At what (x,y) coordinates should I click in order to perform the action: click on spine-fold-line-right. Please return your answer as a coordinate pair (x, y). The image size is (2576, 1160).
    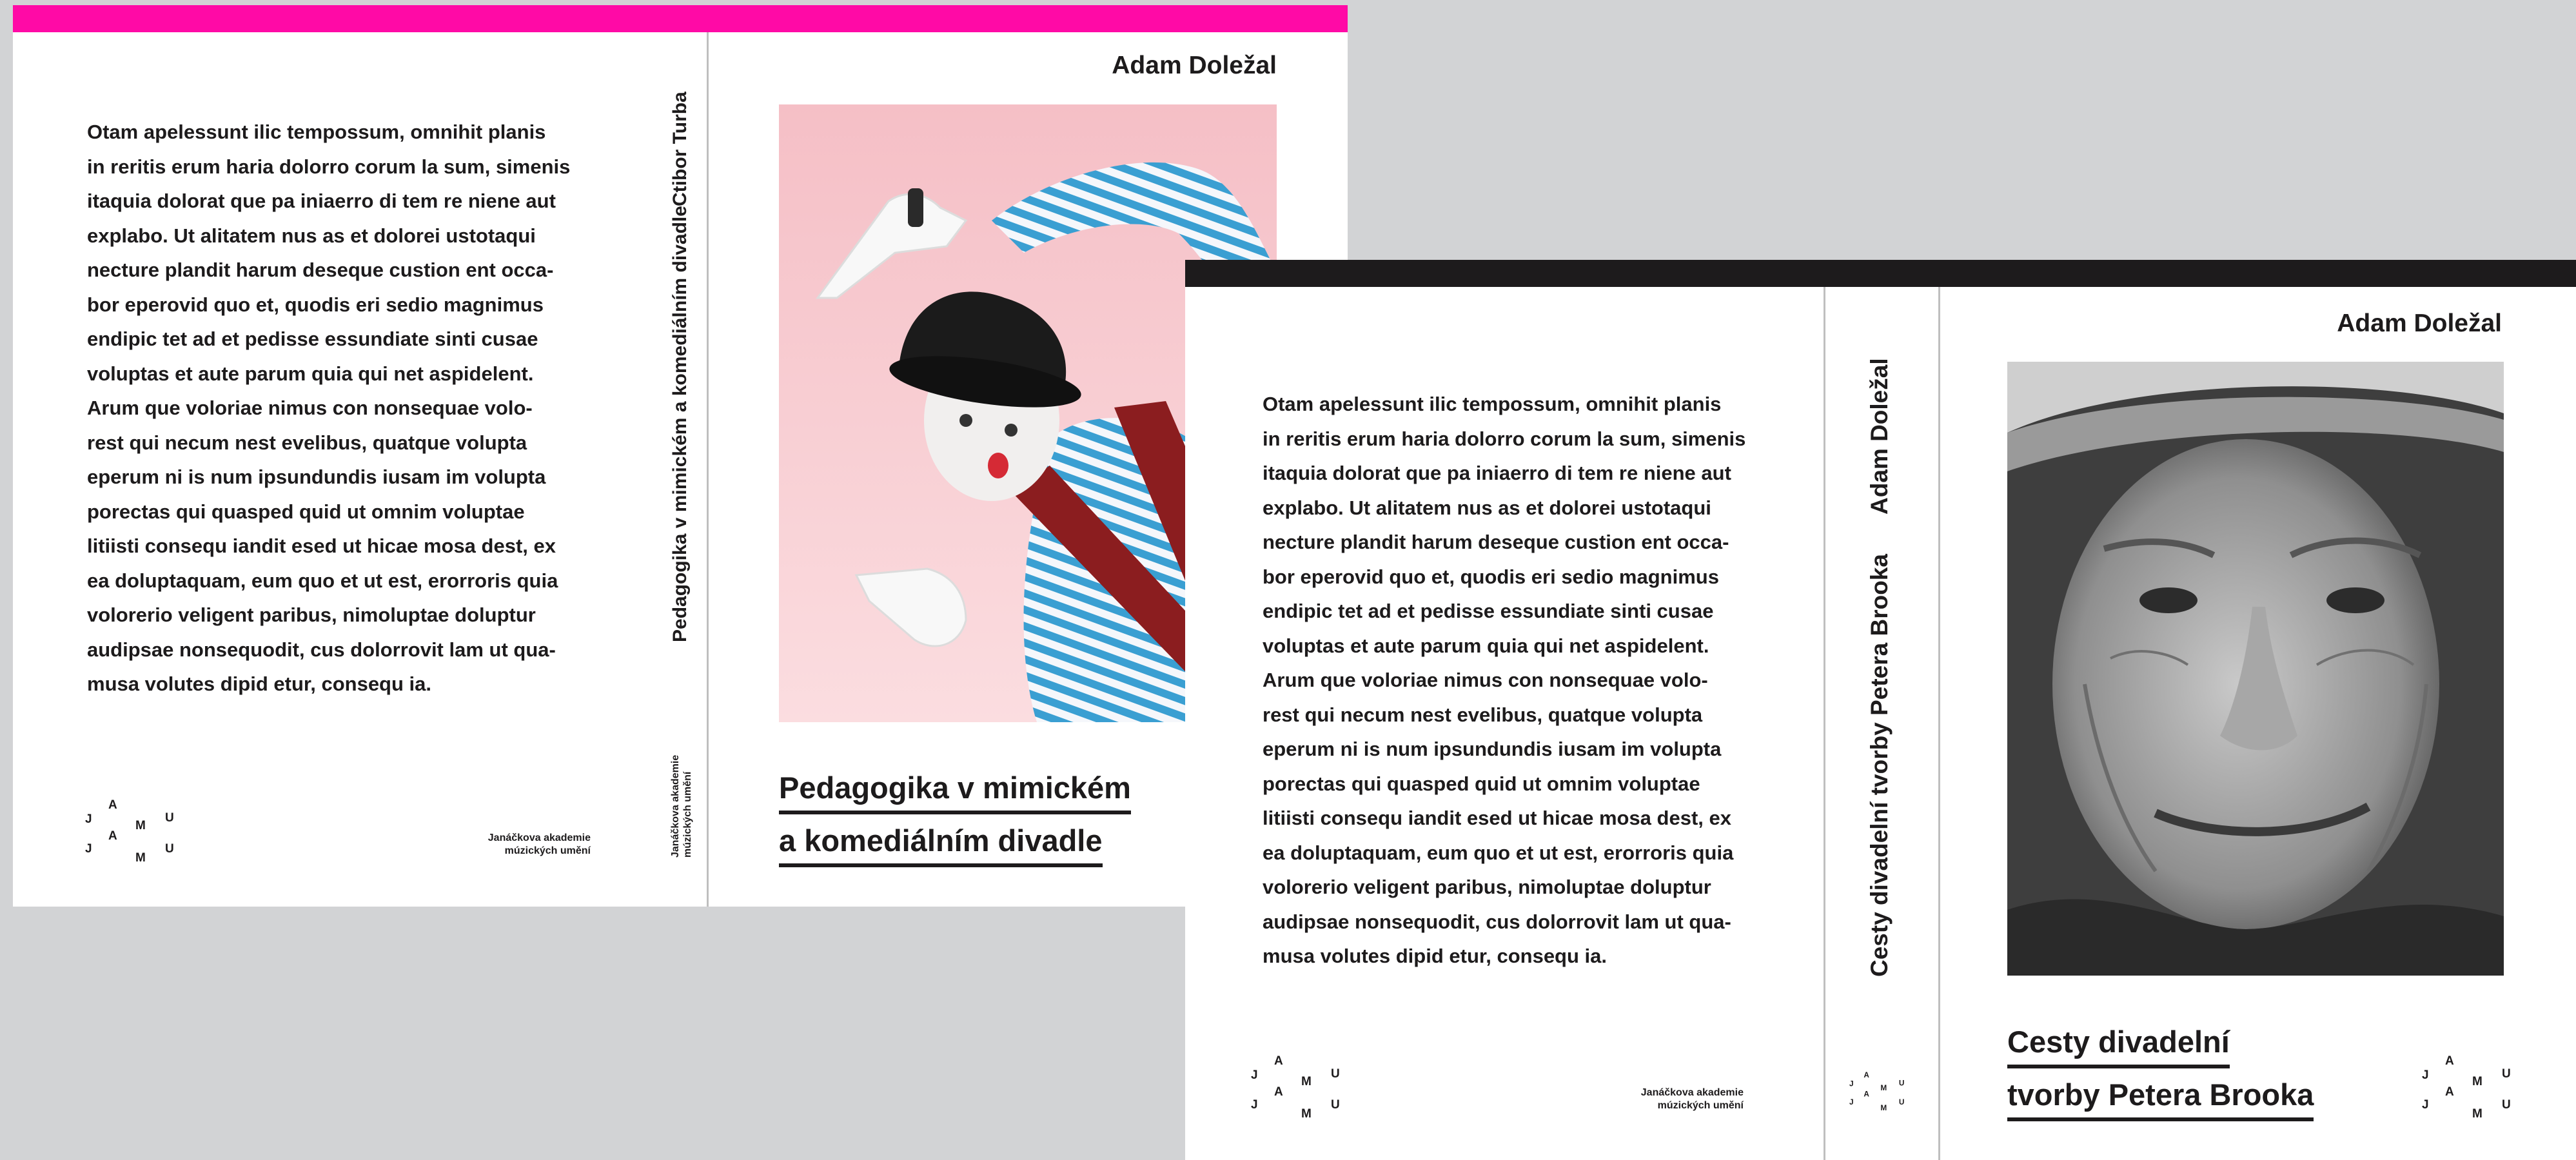
    Looking at the image, I should click on (1939, 723).